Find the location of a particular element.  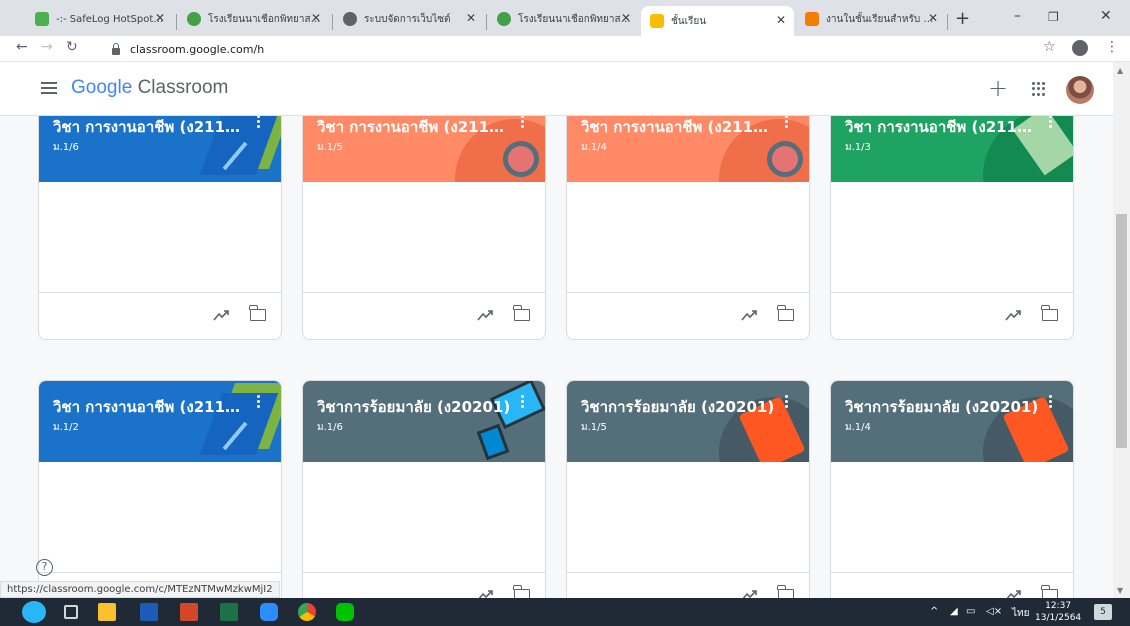

browser-tab-6: งานในชั้นเรียนสำหรับ วิชา ✕ is located at coordinates (871, 19).